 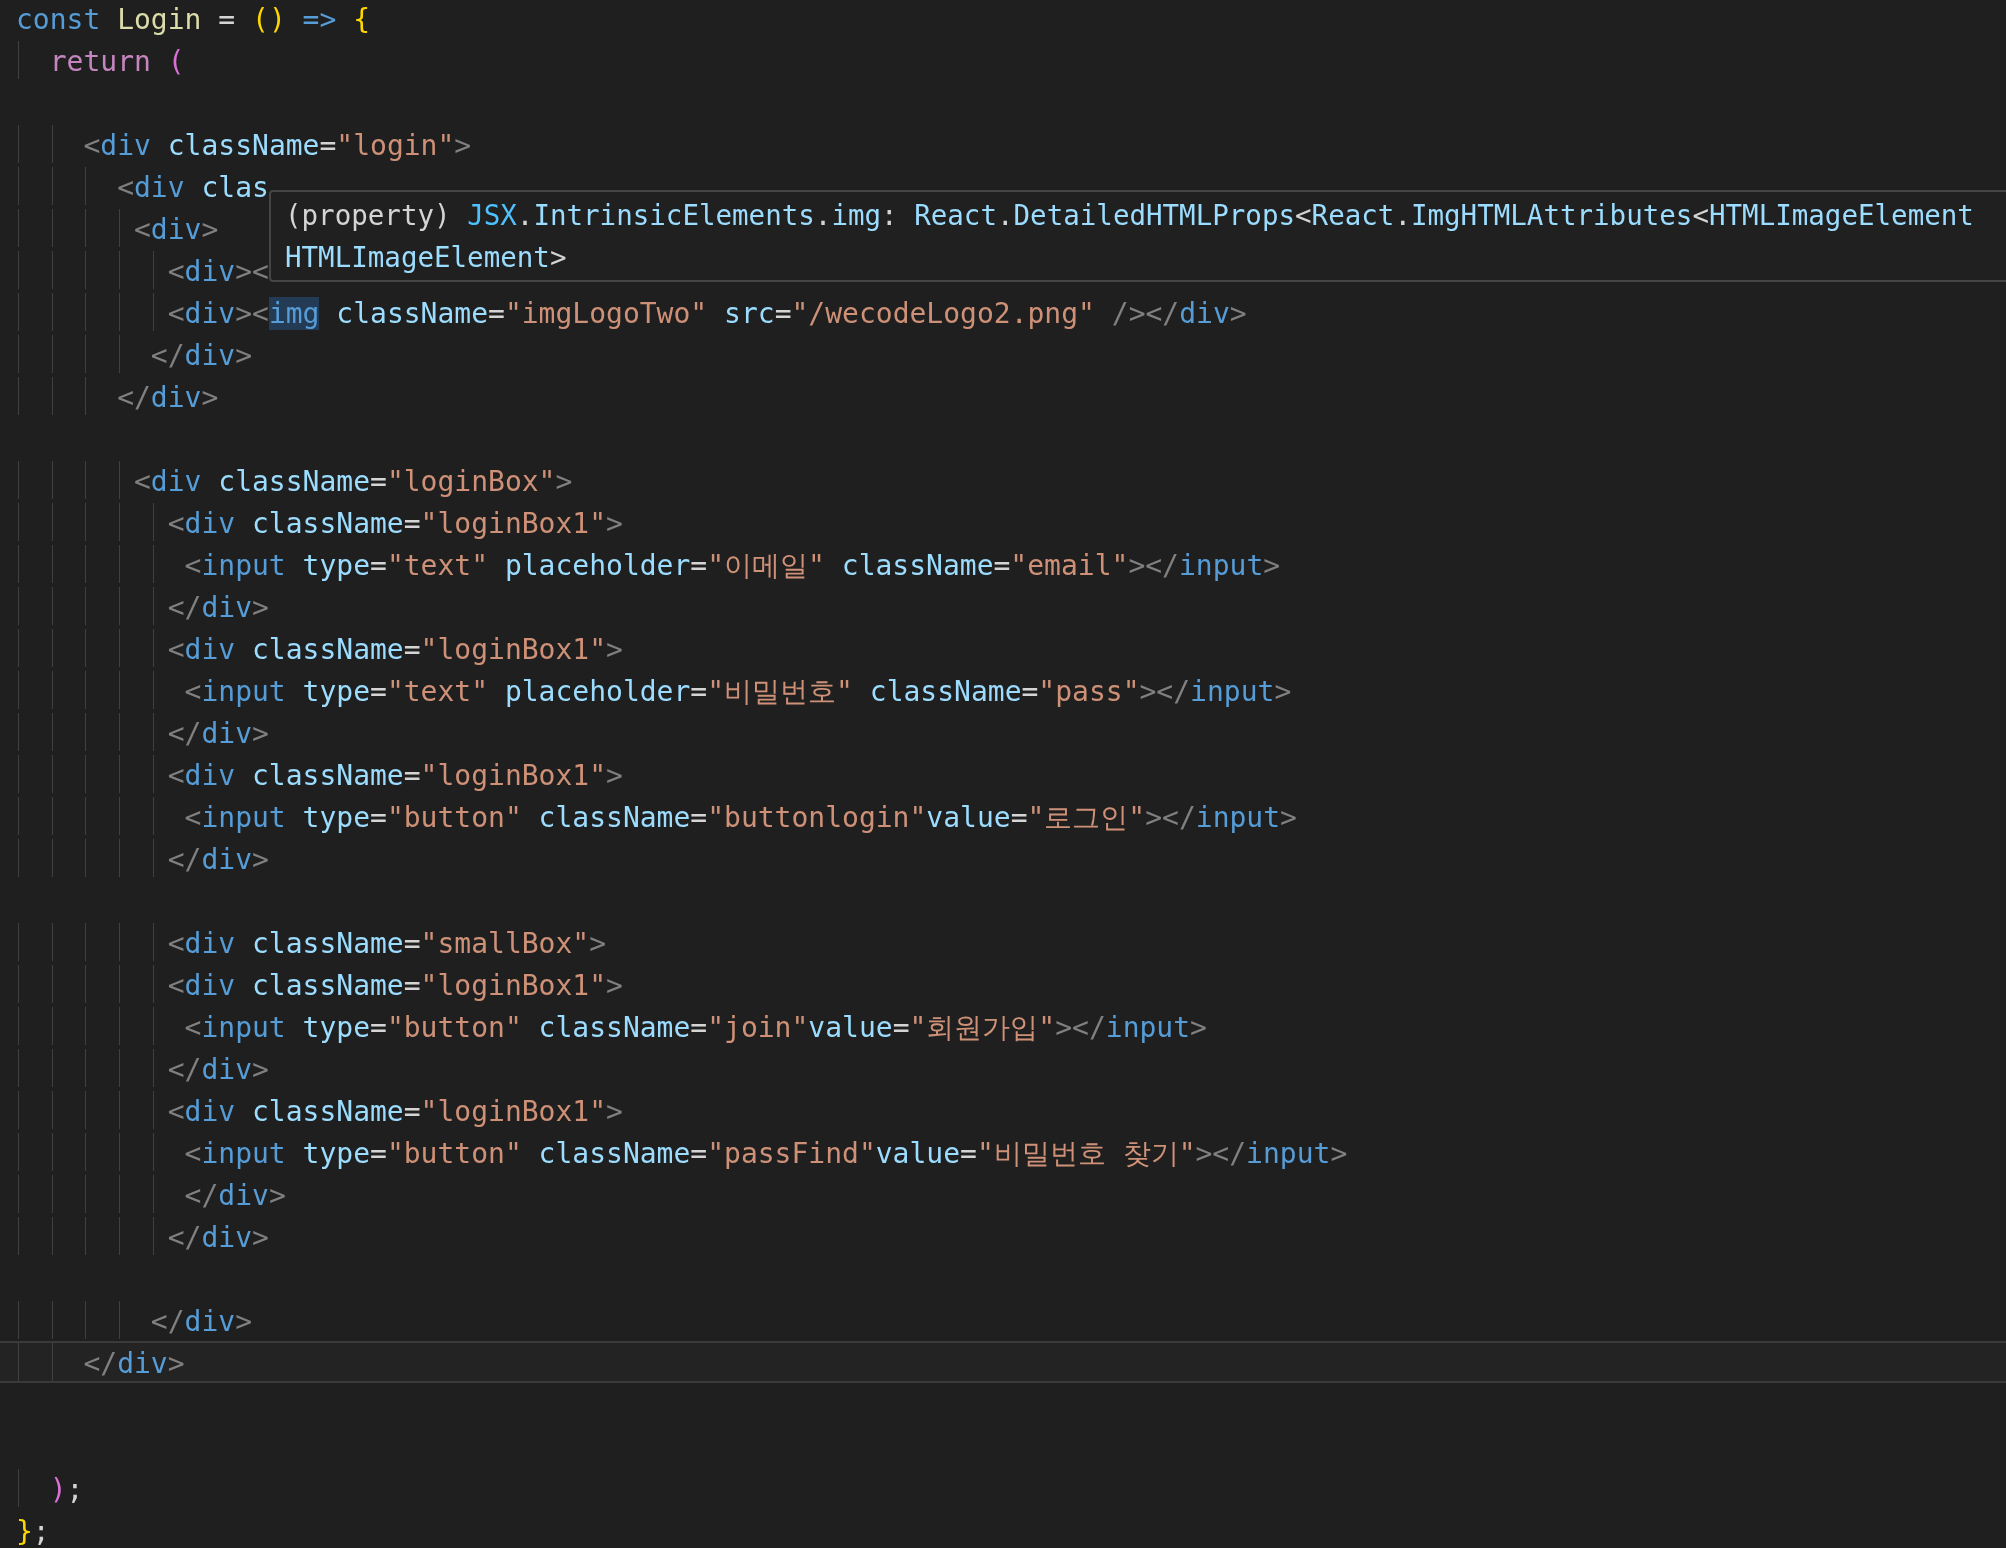 I want to click on code-line: };, so click(x=33, y=1531).